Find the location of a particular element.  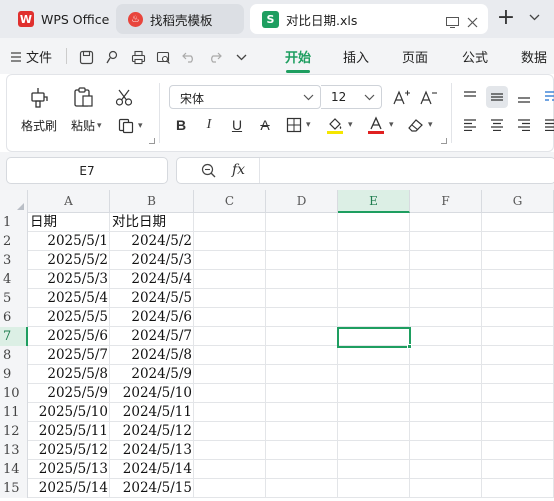

cell: 2024/5/12 is located at coordinates (152, 431).